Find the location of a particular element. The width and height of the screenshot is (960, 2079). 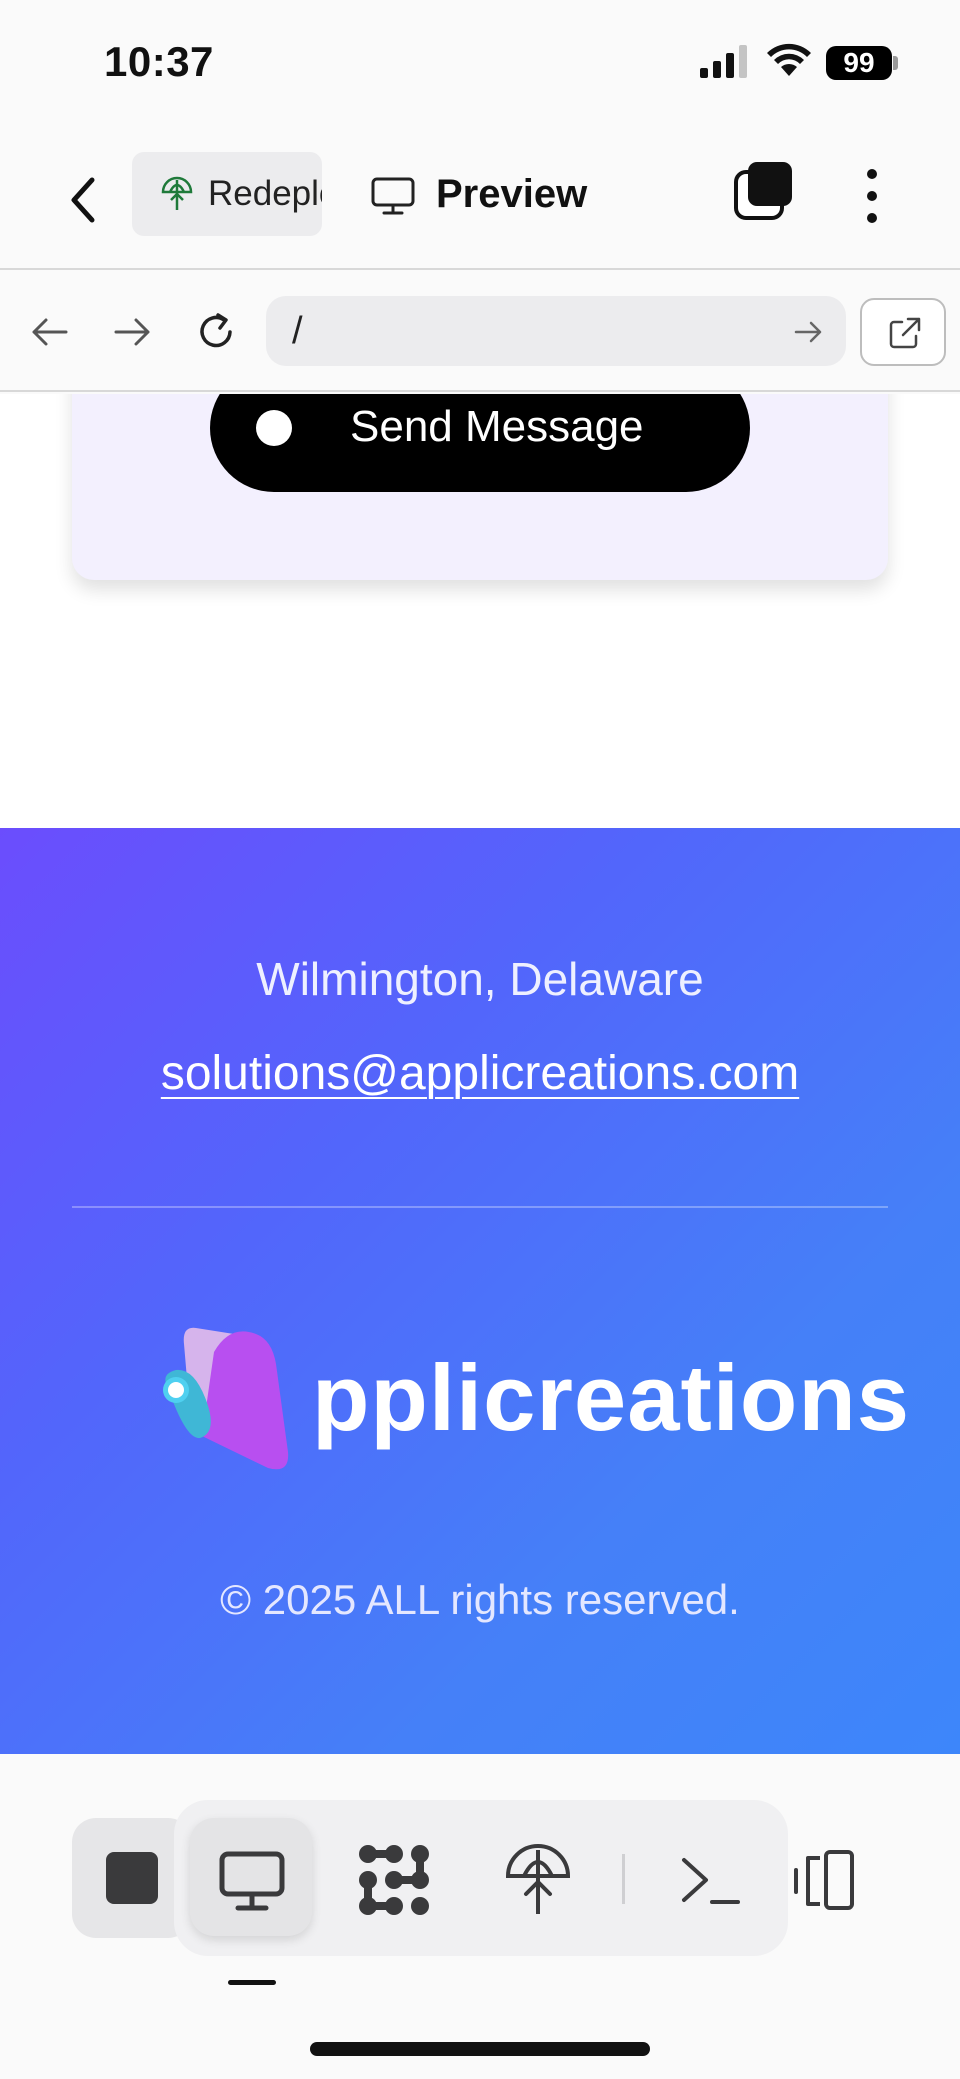

status-time: 10:37 is located at coordinates (159, 61).